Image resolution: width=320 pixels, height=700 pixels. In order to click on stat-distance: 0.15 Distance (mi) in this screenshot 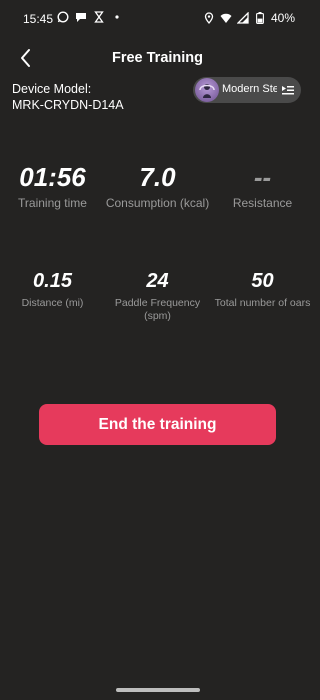, I will do `click(52, 289)`.